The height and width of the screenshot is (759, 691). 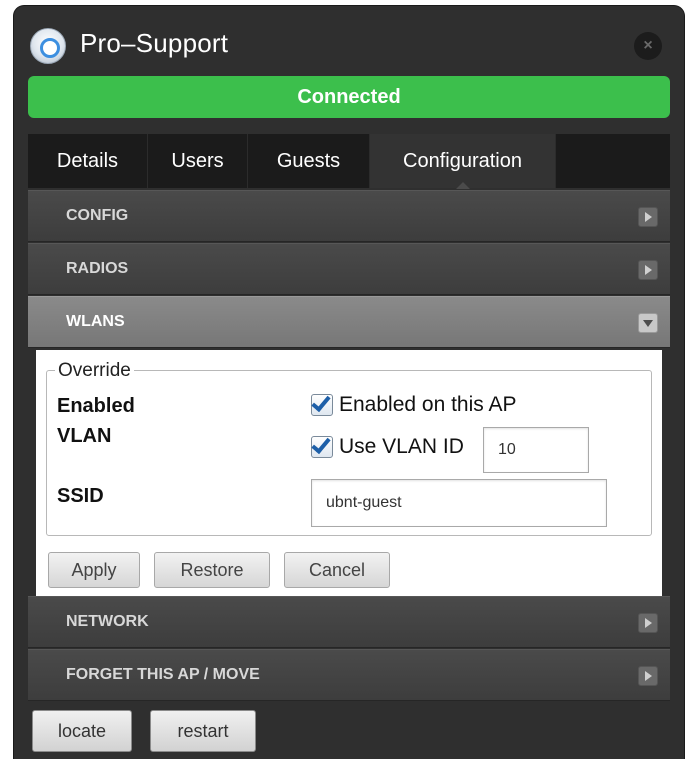 I want to click on enabled-on-ap-checkbox, so click(x=322, y=403).